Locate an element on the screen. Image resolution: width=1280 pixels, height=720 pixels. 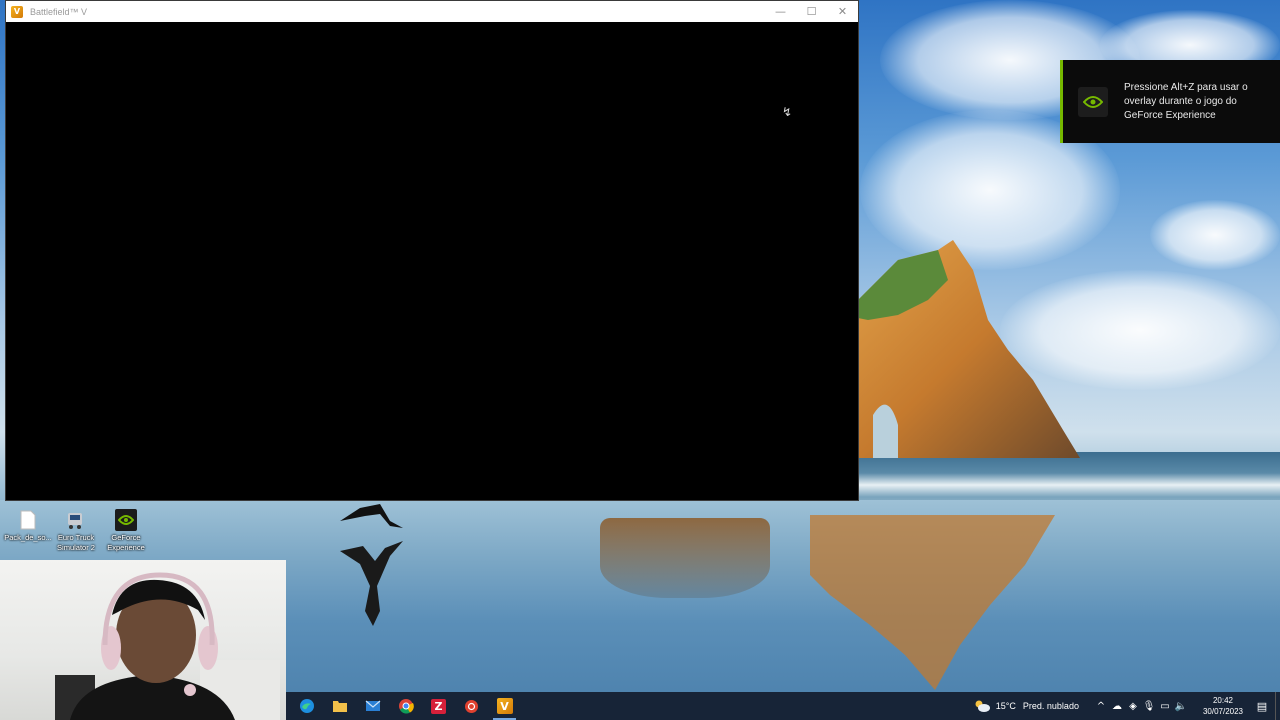
close-button: ✕ is located at coordinates (842, 11).